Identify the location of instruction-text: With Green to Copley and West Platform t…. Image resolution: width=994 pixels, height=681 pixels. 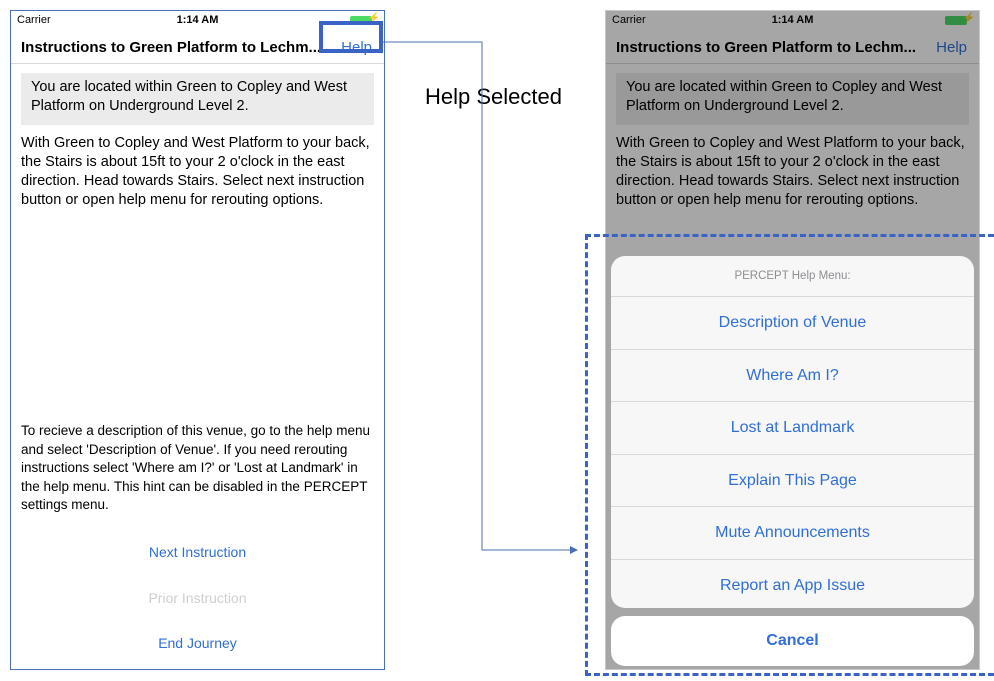
(195, 171).